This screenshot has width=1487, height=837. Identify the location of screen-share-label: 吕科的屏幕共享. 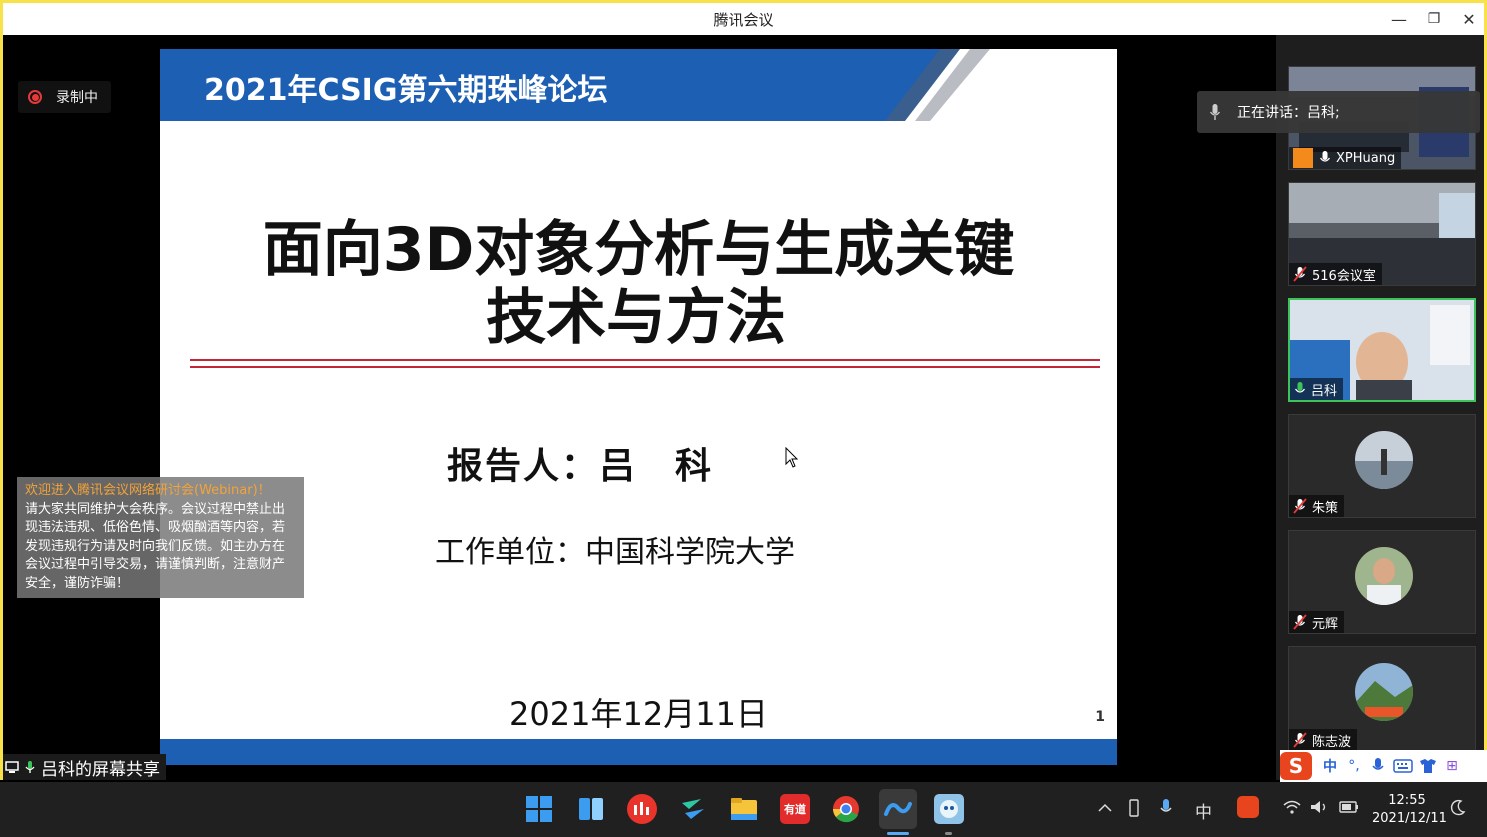
(84, 767).